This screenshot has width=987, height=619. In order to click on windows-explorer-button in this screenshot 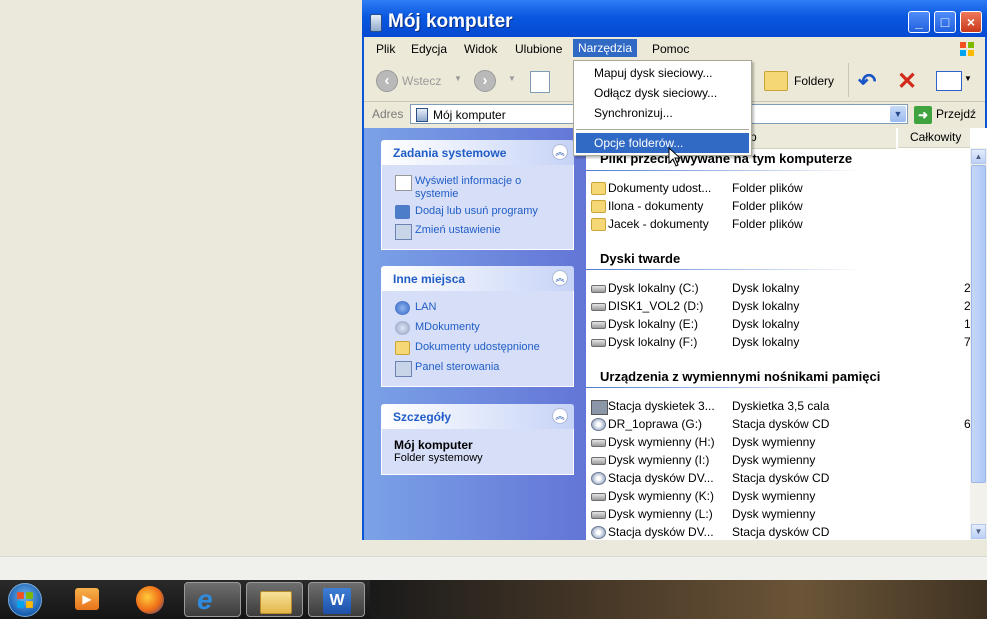, I will do `click(274, 599)`.